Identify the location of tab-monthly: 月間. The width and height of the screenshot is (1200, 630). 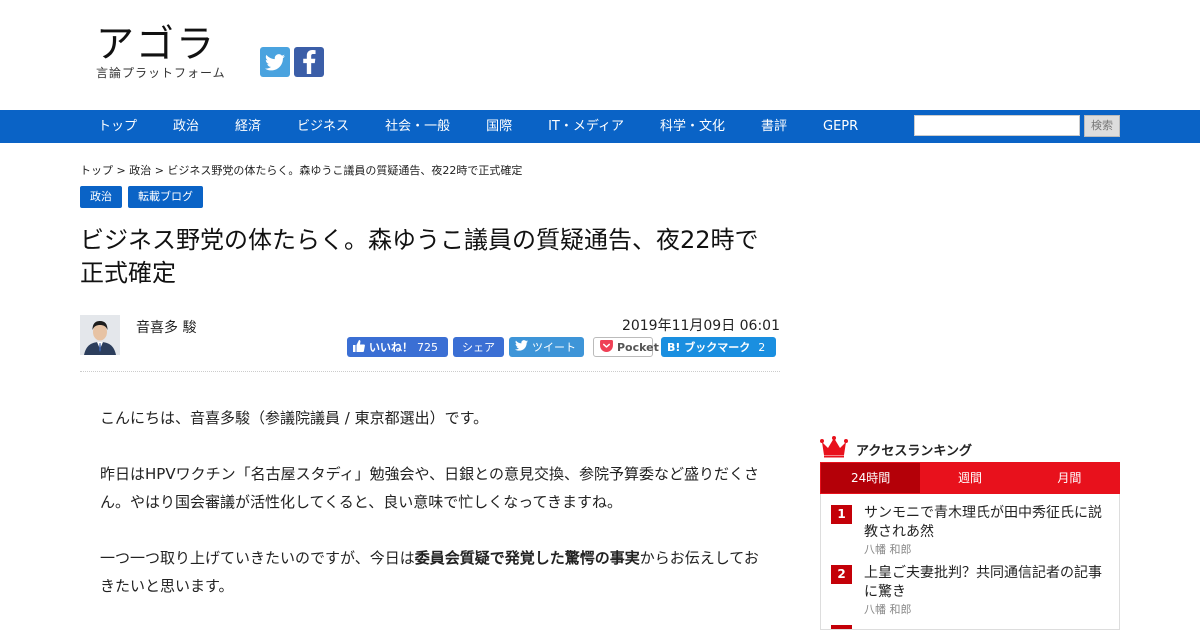
(1069, 478).